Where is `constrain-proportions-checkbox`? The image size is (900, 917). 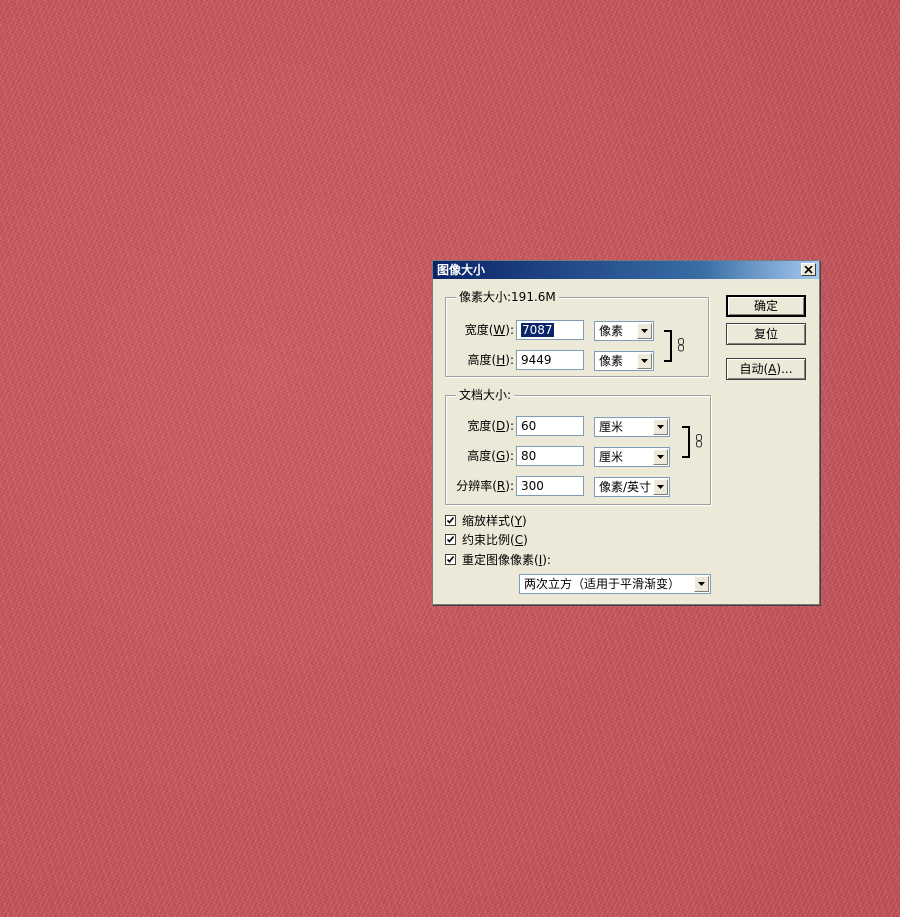 constrain-proportions-checkbox is located at coordinates (450, 539).